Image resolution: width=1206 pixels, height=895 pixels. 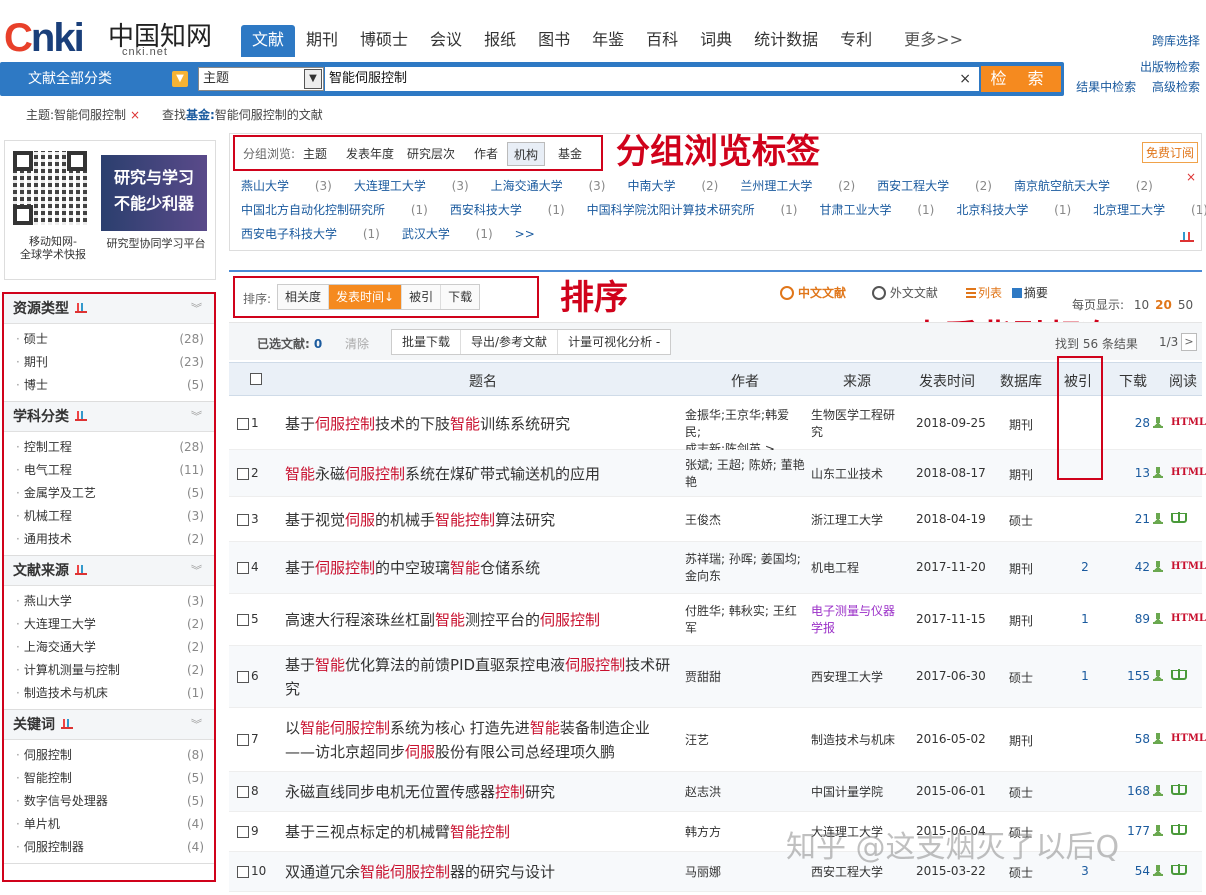 What do you see at coordinates (692, 210) in the screenshot?
I see `institution-link: 中国科学院沈阳计算技术研究所 (1)` at bounding box center [692, 210].